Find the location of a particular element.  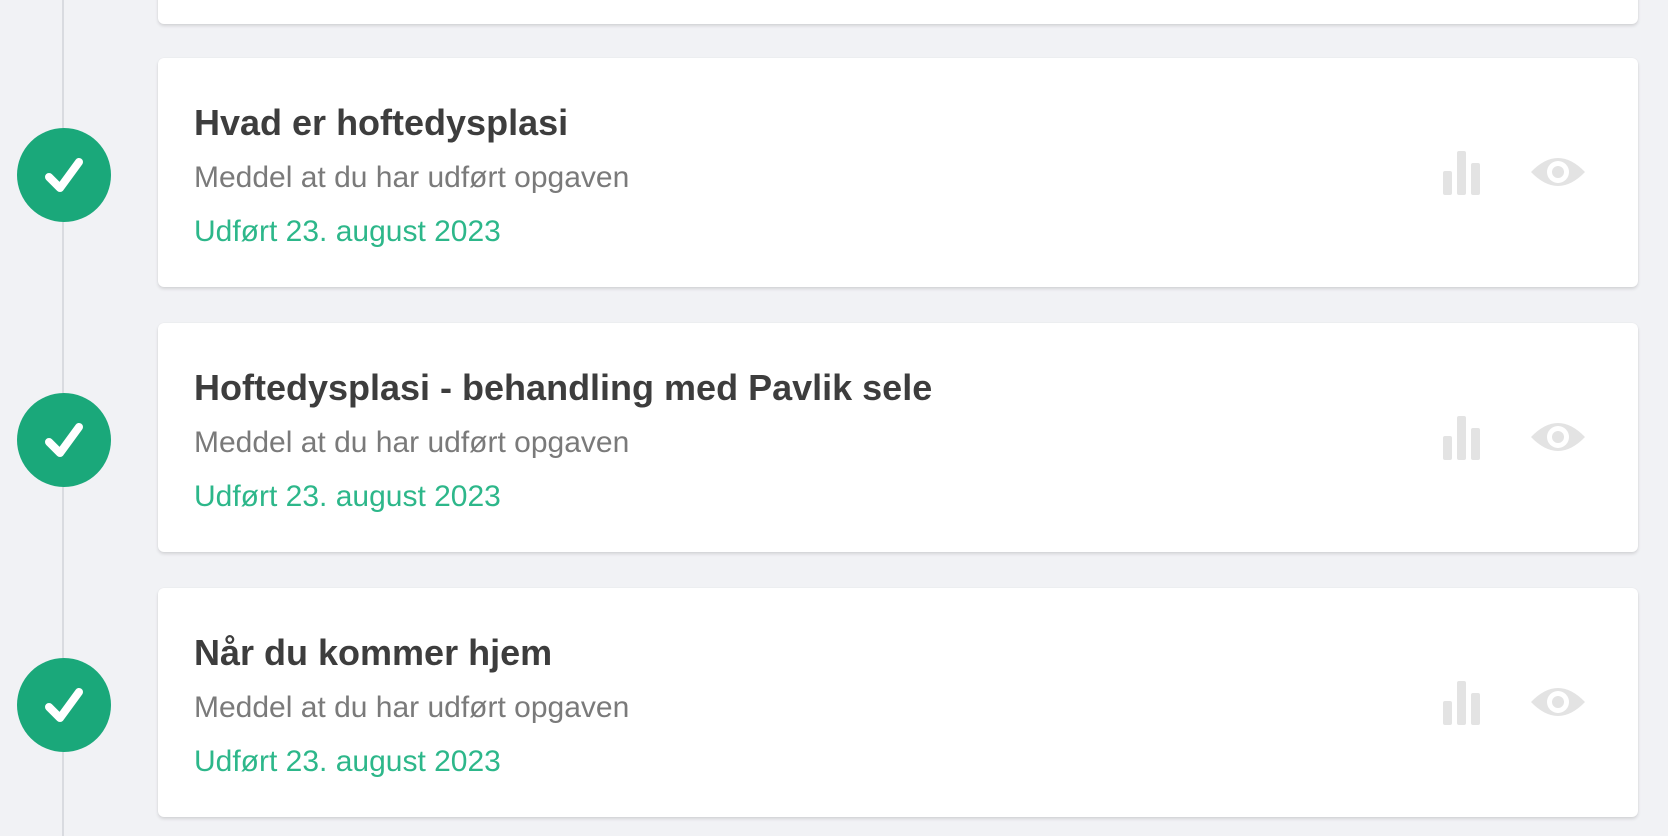

task-title: Når du kommer hjem is located at coordinates (373, 652).